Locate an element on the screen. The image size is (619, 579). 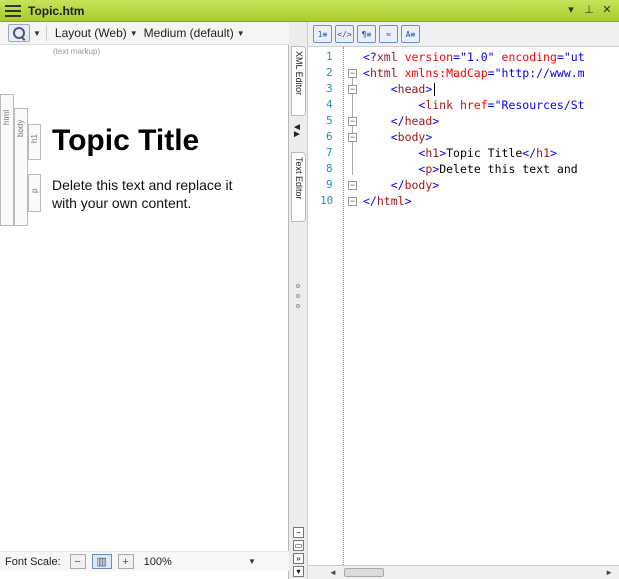
font-scale-label: Font Scale: is located at coordinates (33, 561).